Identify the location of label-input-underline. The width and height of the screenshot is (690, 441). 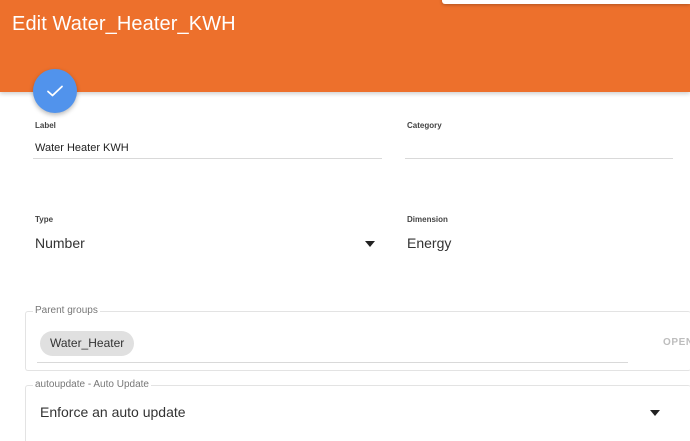
(207, 158).